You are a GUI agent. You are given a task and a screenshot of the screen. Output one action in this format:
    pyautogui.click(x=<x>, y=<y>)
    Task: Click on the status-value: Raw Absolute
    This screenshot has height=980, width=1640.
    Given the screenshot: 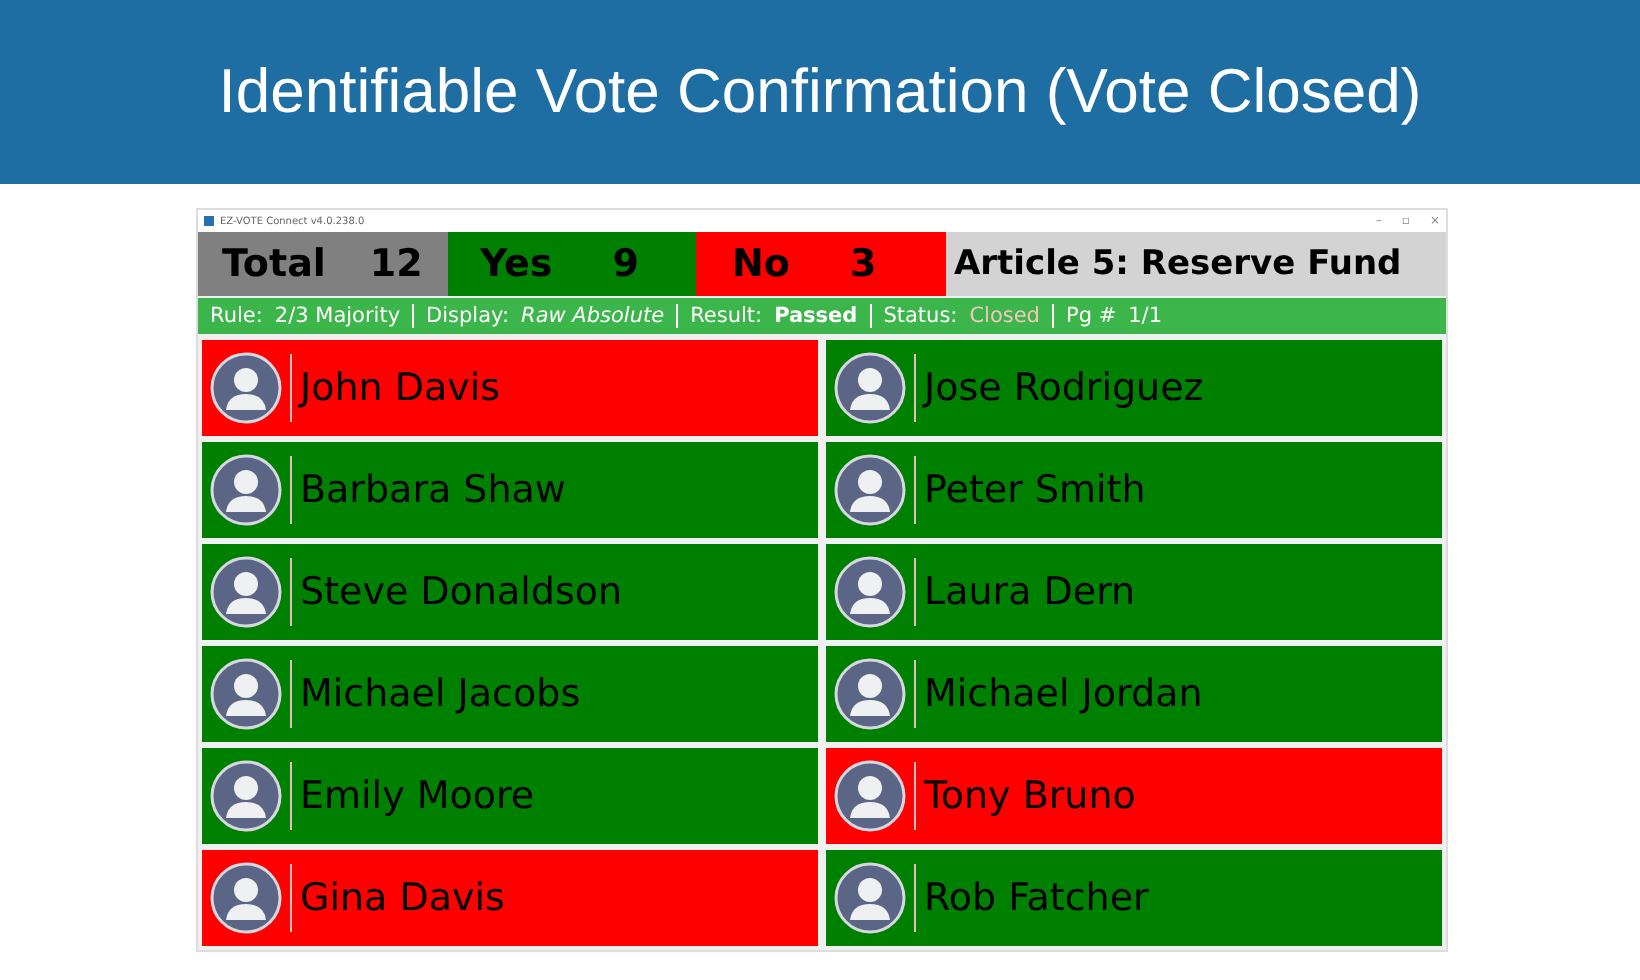 What is the action you would take?
    pyautogui.click(x=593, y=316)
    